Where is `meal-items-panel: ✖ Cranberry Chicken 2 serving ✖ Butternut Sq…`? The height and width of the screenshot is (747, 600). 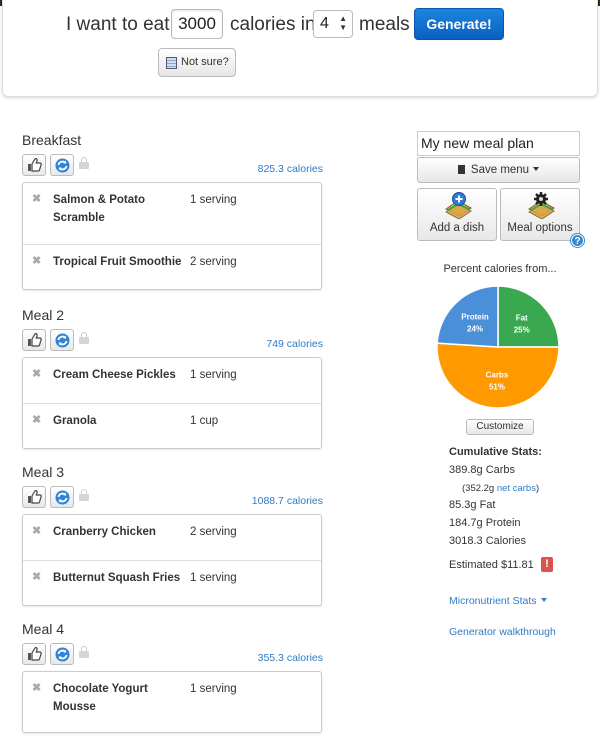 meal-items-panel: ✖ Cranberry Chicken 2 serving ✖ Butternut Sq… is located at coordinates (172, 560).